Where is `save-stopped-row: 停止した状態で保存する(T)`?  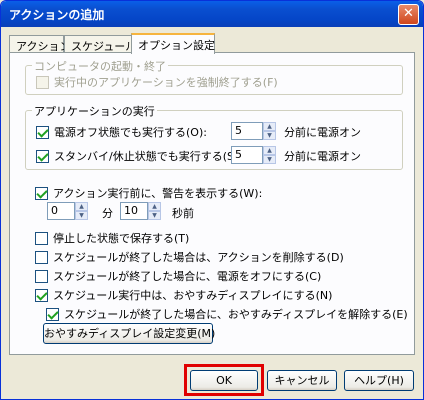
save-stopped-row: 停止した状態で保存する(T) is located at coordinates (112, 238).